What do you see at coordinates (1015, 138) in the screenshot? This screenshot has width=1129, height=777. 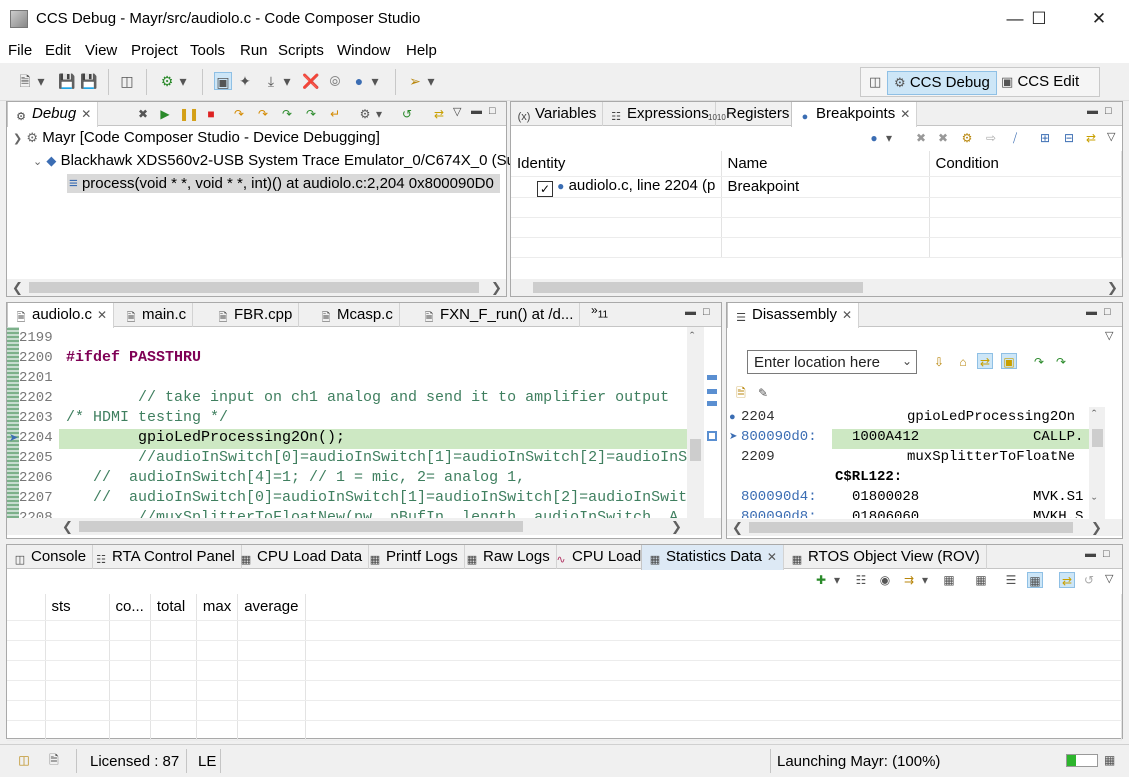 I see `skip-all-icon: ⧸` at bounding box center [1015, 138].